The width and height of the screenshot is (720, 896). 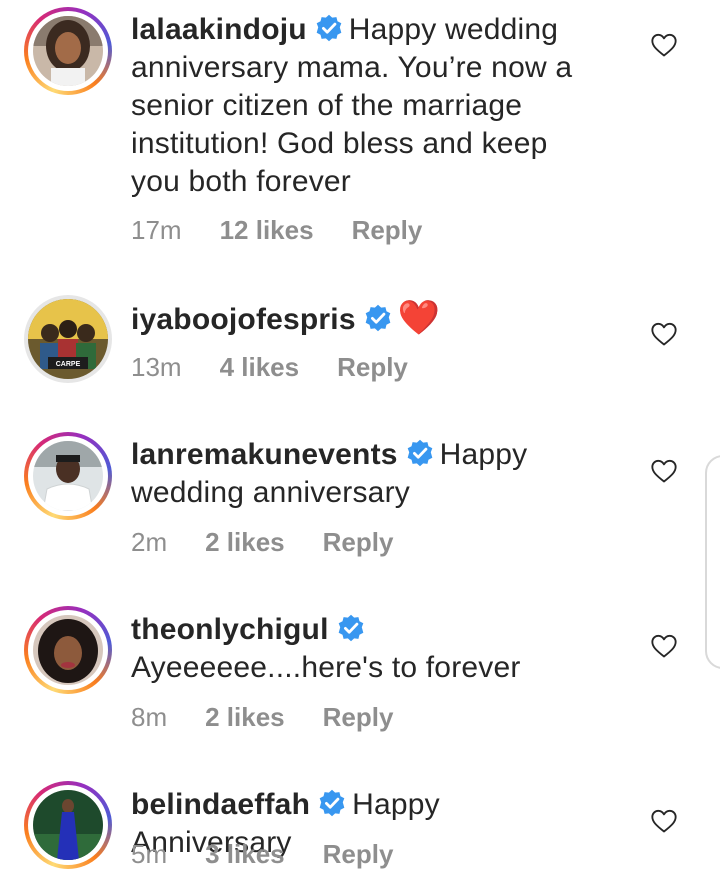 What do you see at coordinates (68, 364) in the screenshot?
I see `svg-text: CARPE` at bounding box center [68, 364].